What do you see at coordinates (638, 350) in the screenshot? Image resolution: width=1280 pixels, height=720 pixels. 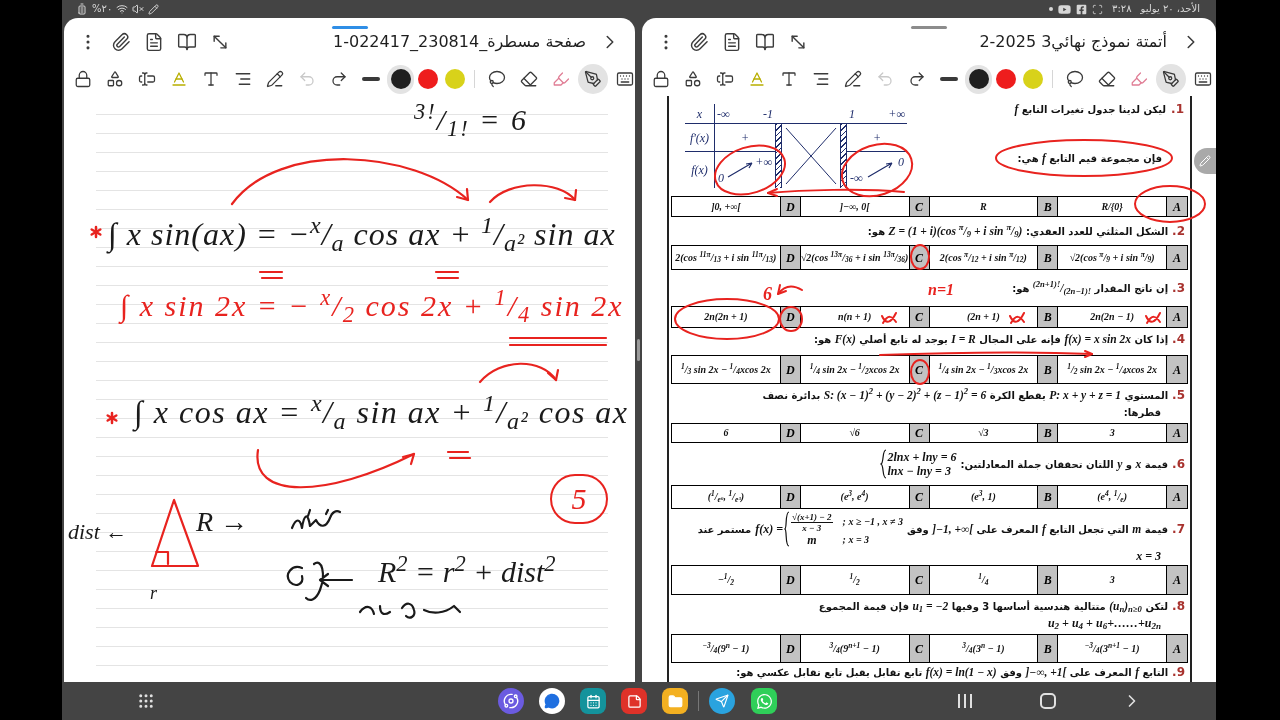 I see `split-handle` at bounding box center [638, 350].